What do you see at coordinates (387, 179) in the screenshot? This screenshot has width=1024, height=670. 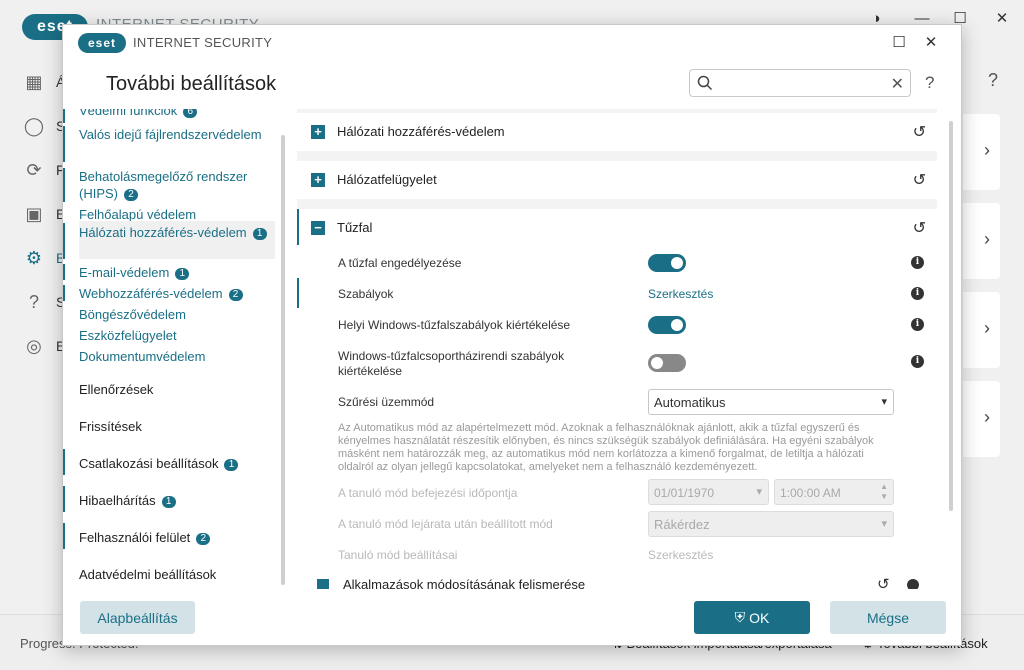 I see `section-title: Hálózatfelügyelet` at bounding box center [387, 179].